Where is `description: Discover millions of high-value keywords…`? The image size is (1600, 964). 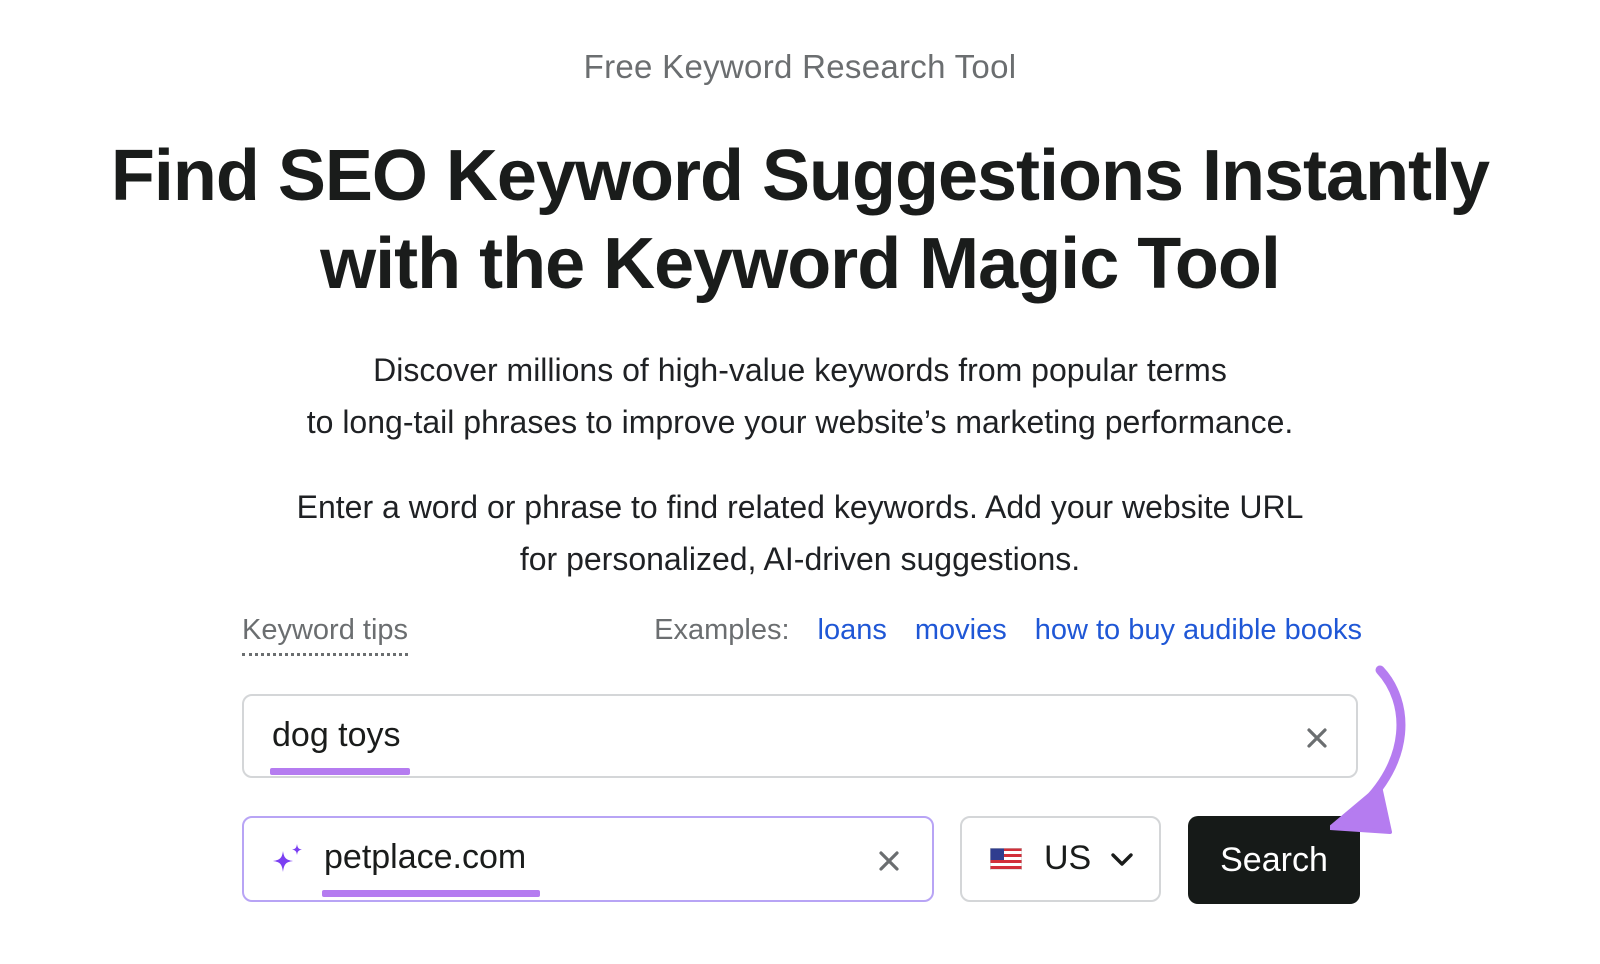 description: Discover millions of high-value keywords… is located at coordinates (800, 396).